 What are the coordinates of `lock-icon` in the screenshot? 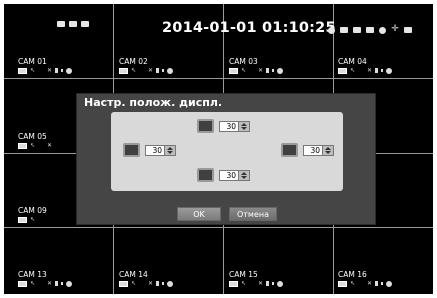 It's located at (370, 30).